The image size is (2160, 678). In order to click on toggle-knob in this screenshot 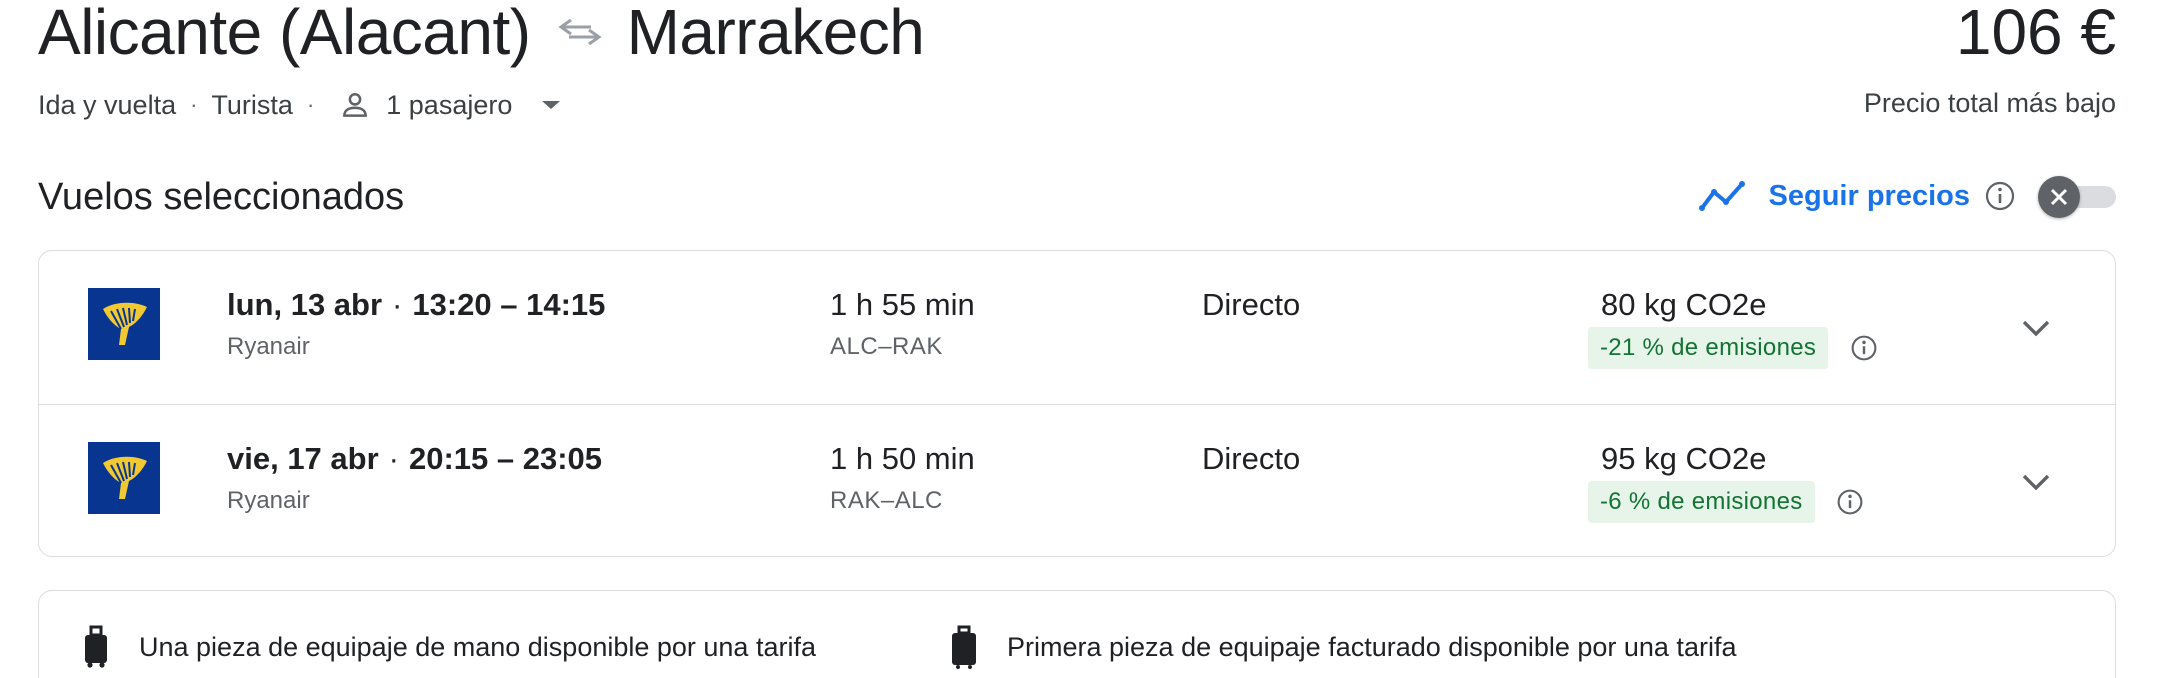, I will do `click(2059, 197)`.